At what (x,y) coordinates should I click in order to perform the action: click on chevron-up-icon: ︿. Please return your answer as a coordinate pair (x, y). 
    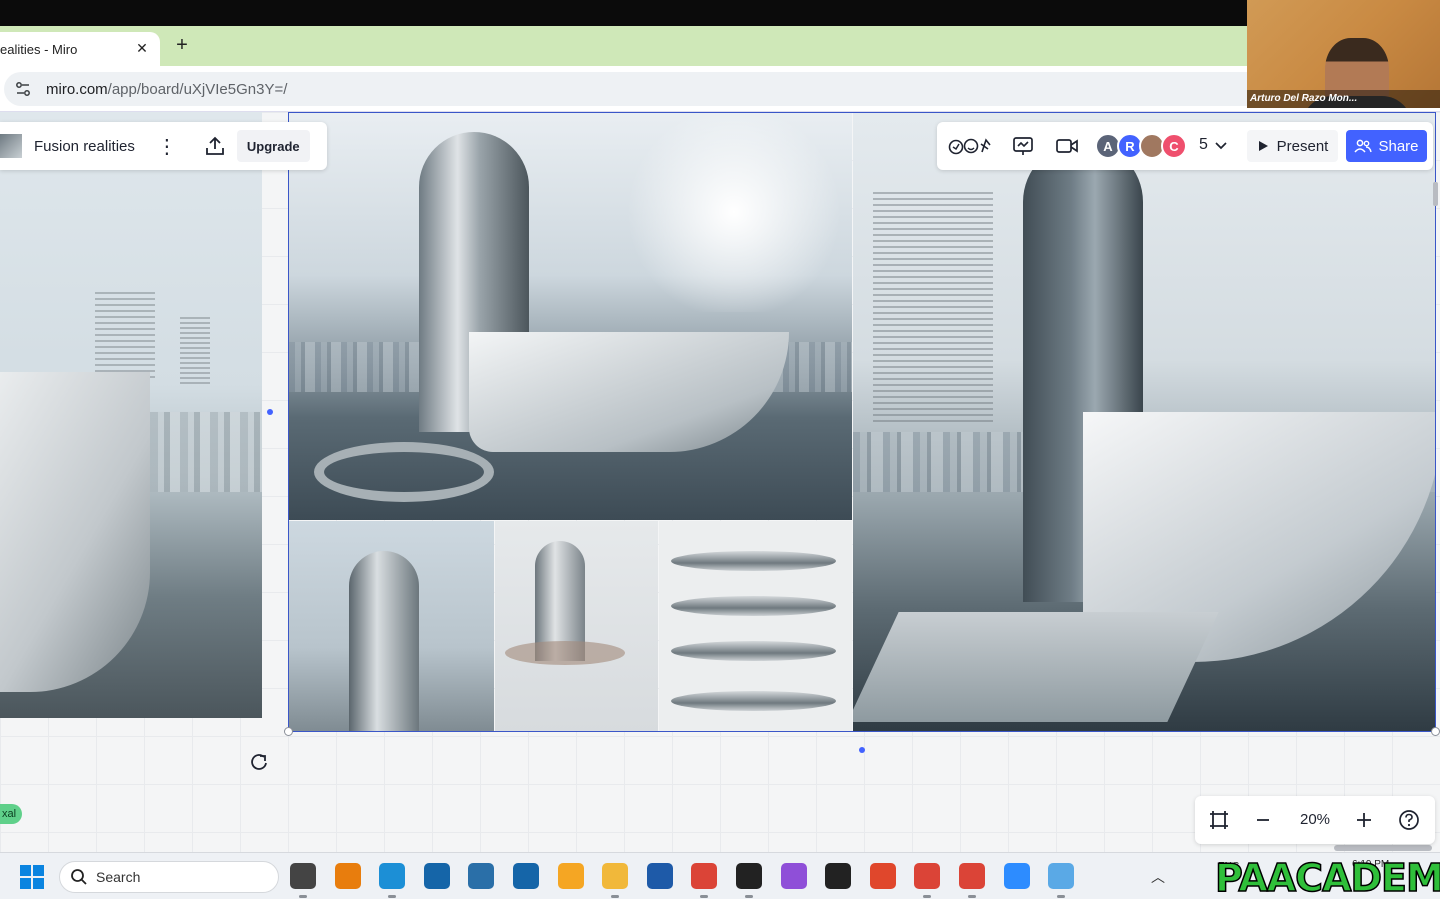
    Looking at the image, I should click on (1158, 877).